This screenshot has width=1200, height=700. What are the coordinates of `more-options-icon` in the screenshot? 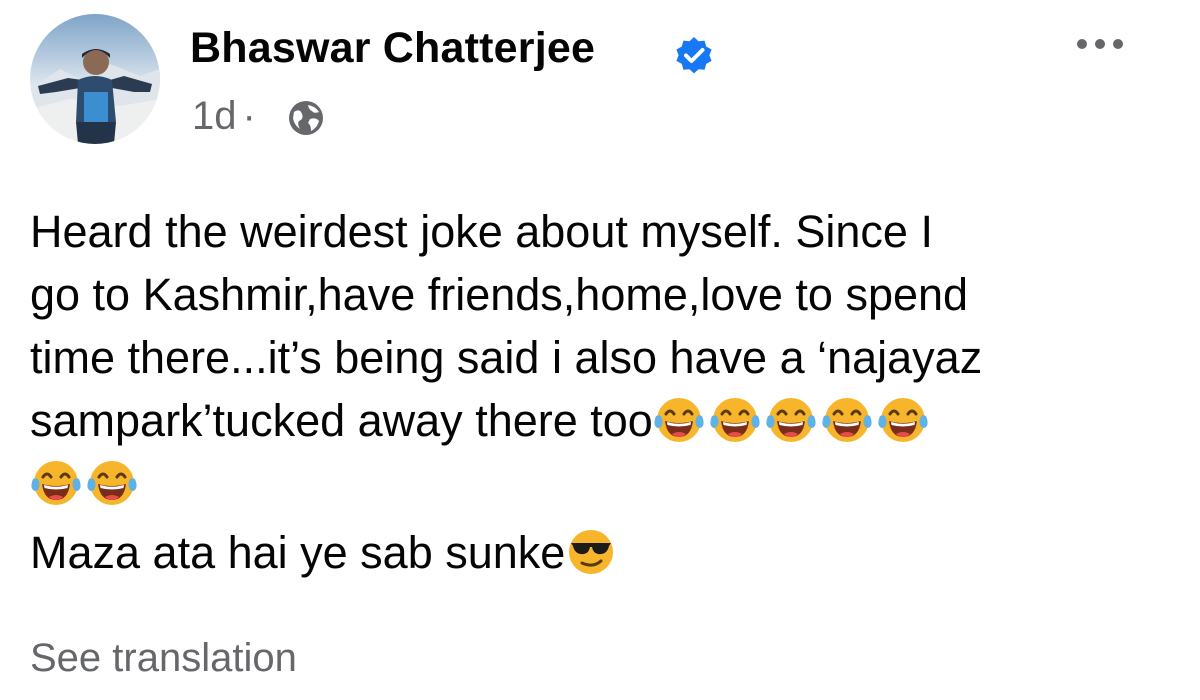 It's located at (1100, 44).